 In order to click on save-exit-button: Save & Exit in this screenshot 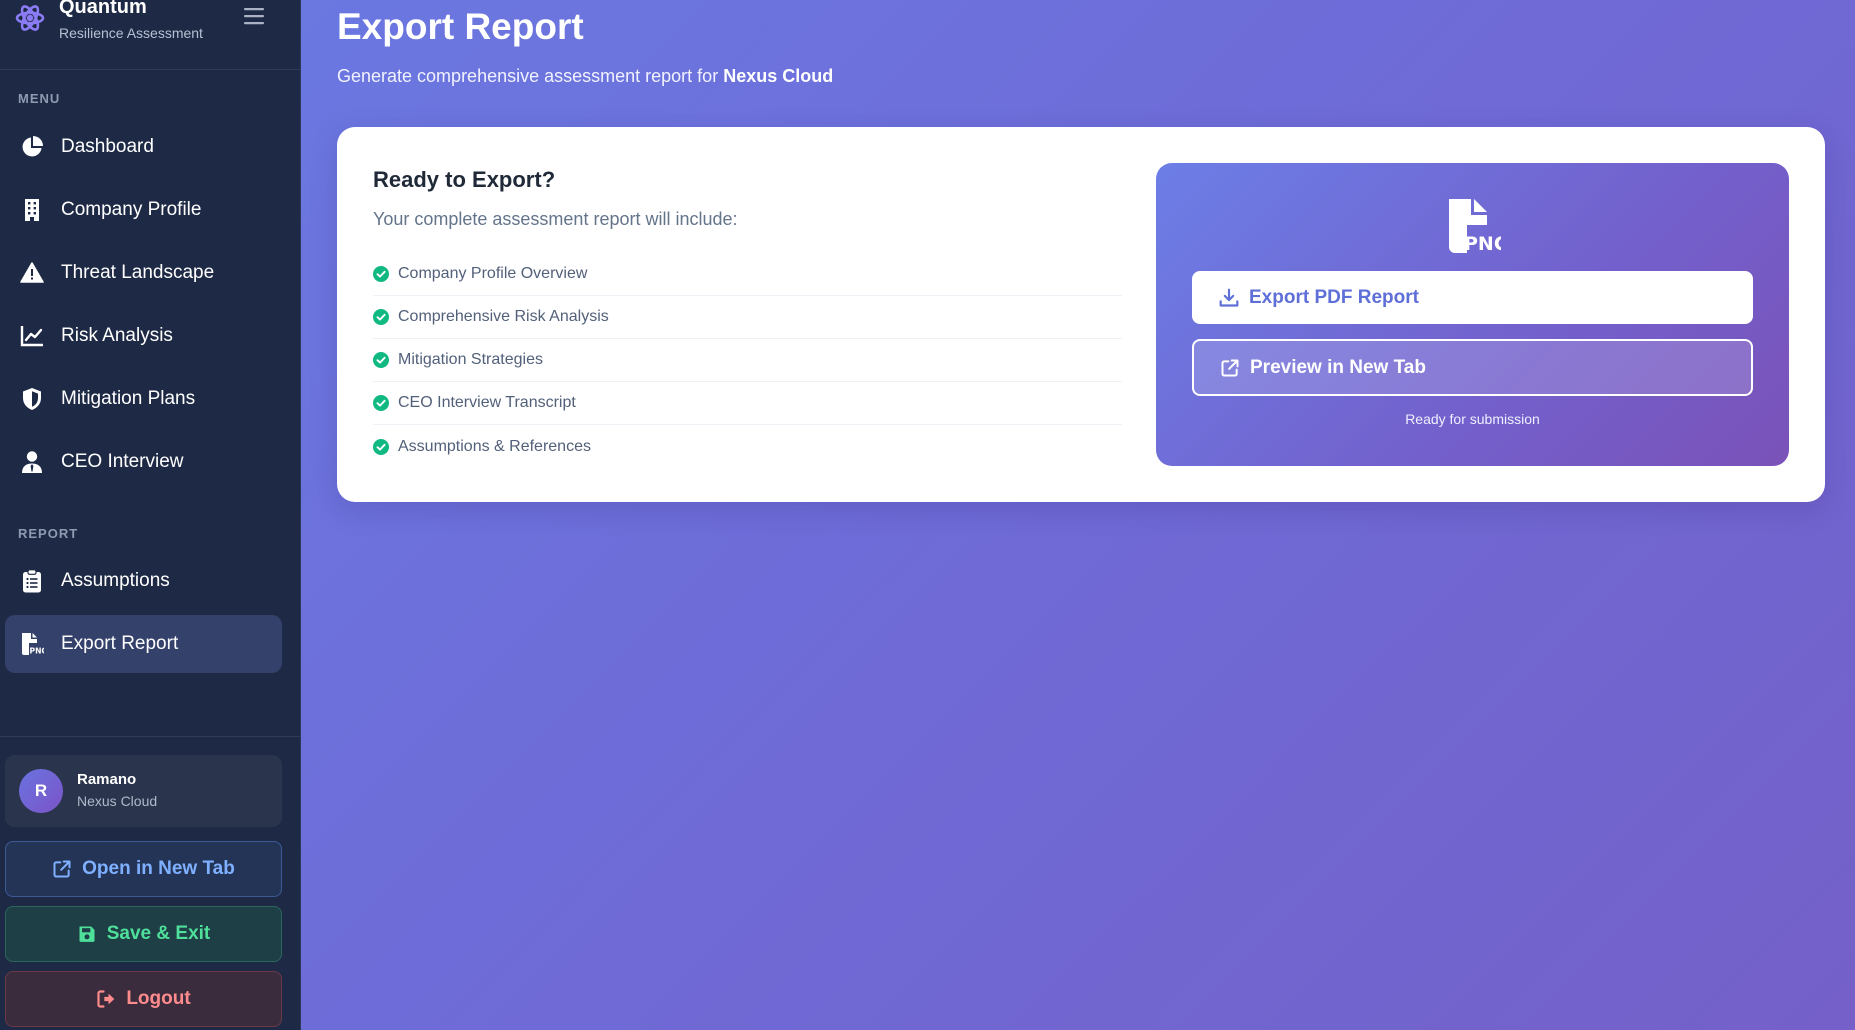, I will do `click(143, 934)`.